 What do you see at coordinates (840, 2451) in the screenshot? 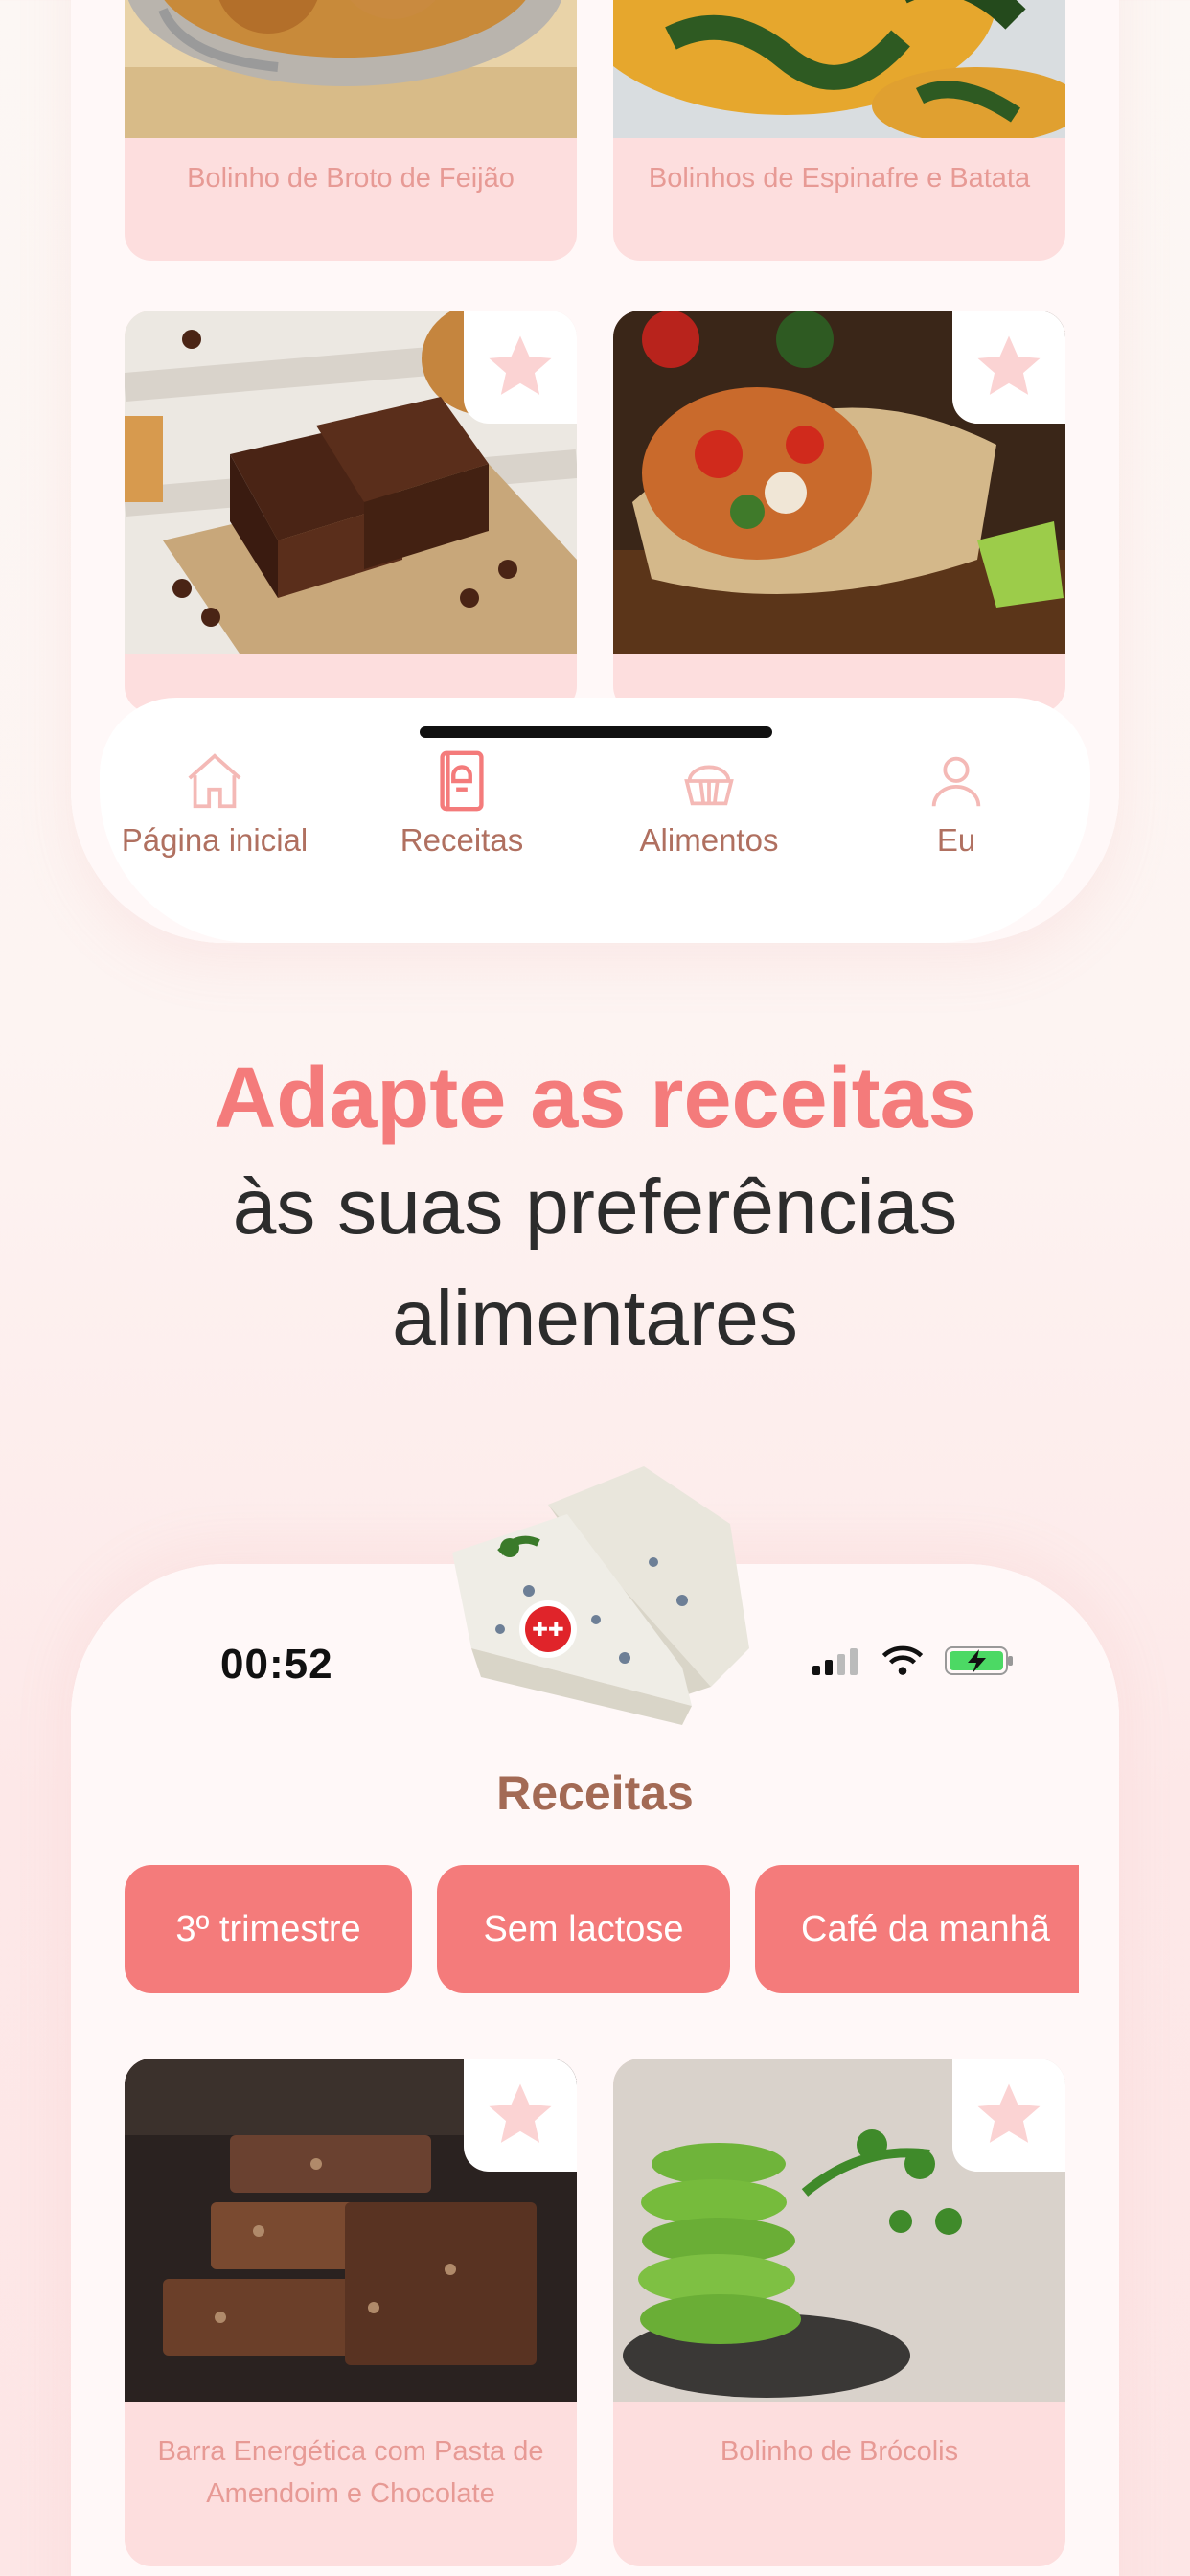
I see `recipe-card-title: Bolinho de Brócolis` at bounding box center [840, 2451].